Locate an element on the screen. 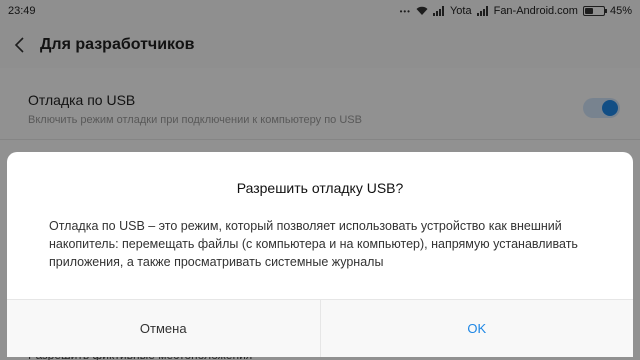  dialog-title: Разрешить отладку USB? is located at coordinates (320, 188).